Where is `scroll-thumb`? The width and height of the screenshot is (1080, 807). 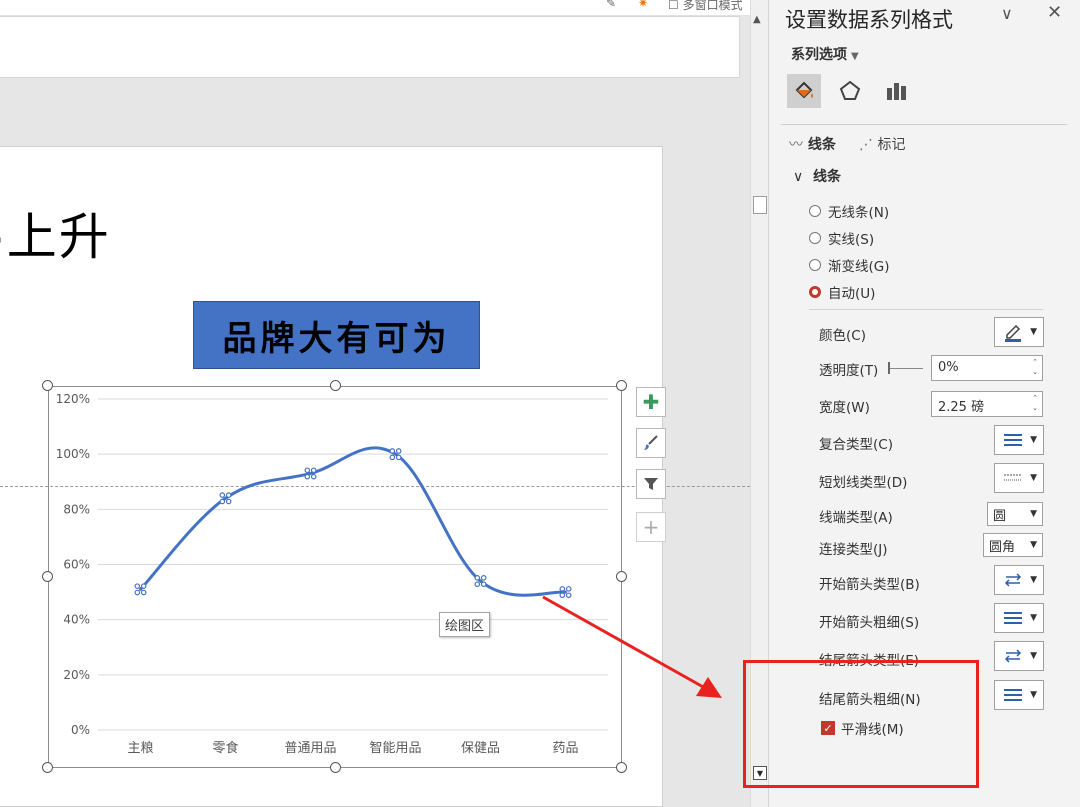
scroll-thumb is located at coordinates (760, 205).